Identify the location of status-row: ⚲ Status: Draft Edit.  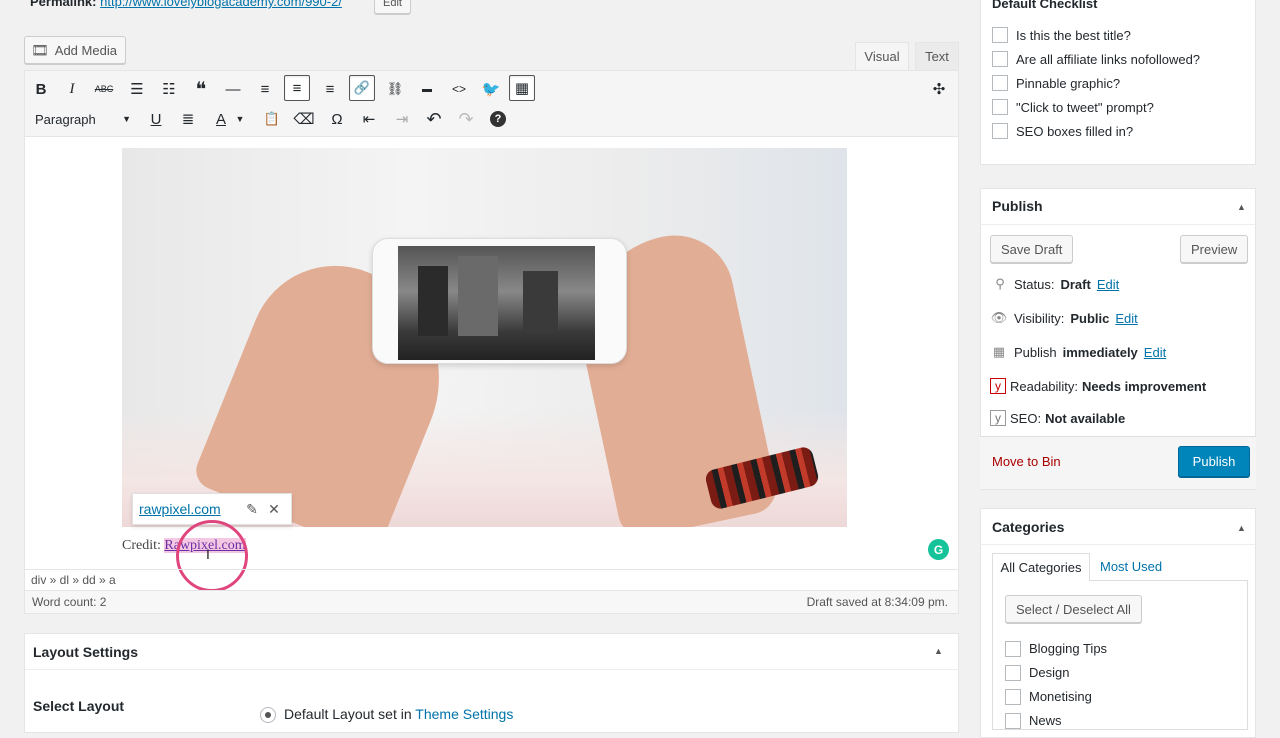
(1055, 284).